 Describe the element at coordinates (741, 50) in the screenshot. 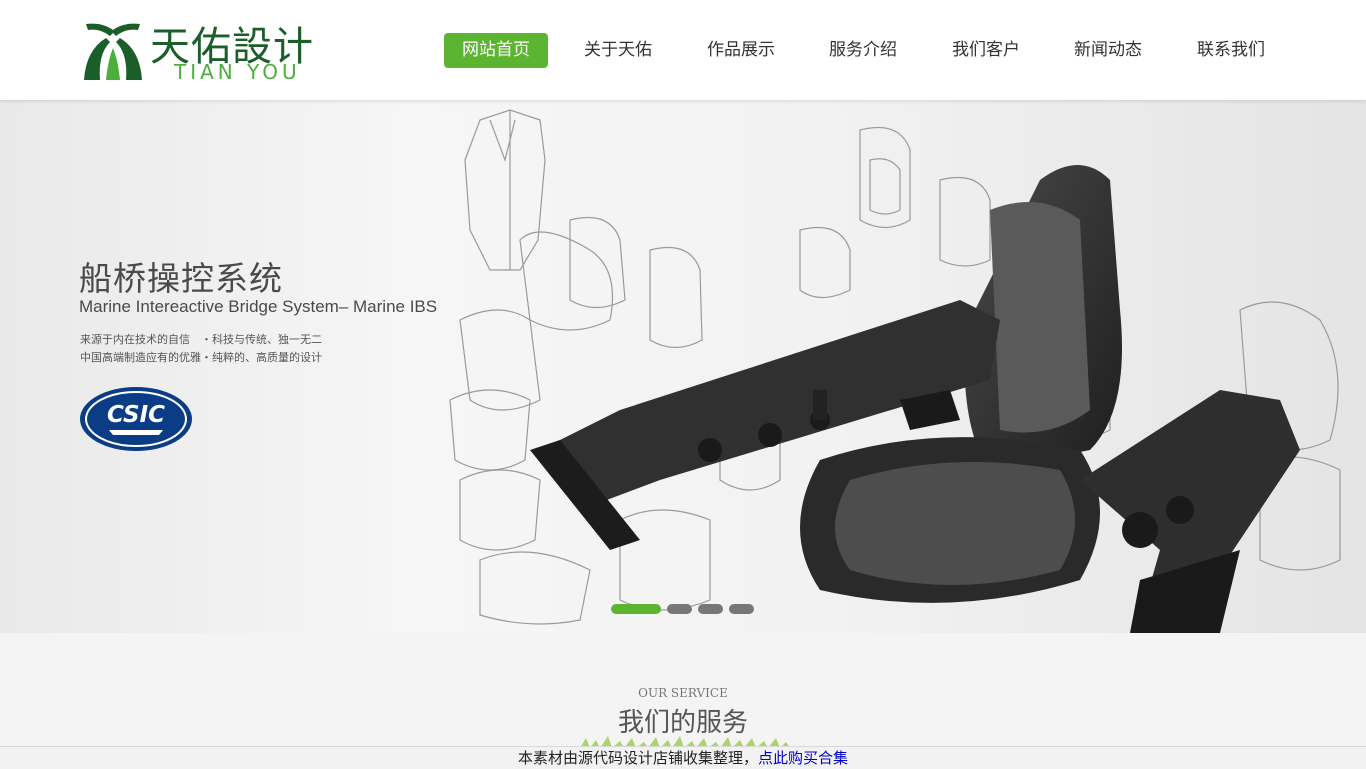

I see `nav-item-works: 作品展示` at that location.